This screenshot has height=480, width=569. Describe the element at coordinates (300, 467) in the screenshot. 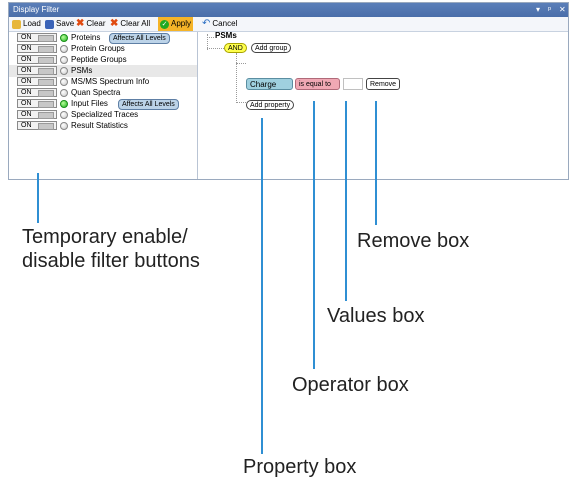

I see `callout-property: Property box` at that location.